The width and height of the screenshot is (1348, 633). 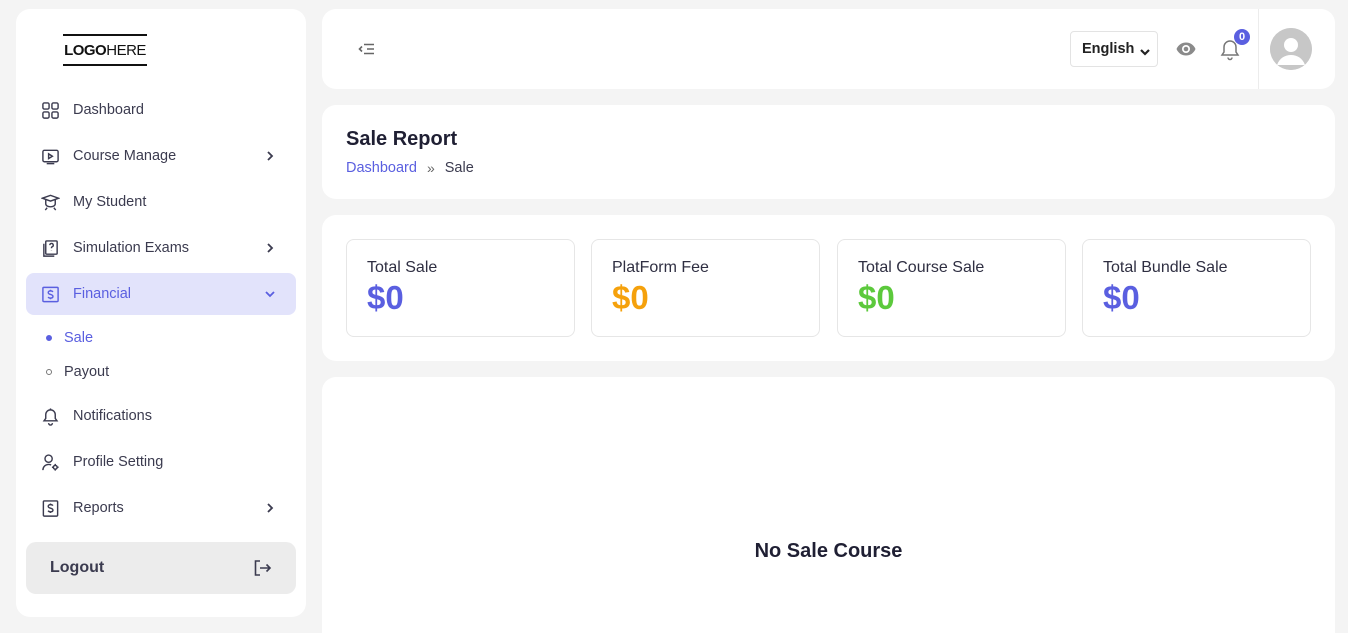 What do you see at coordinates (459, 168) in the screenshot?
I see `breadcrumb-current: Sale` at bounding box center [459, 168].